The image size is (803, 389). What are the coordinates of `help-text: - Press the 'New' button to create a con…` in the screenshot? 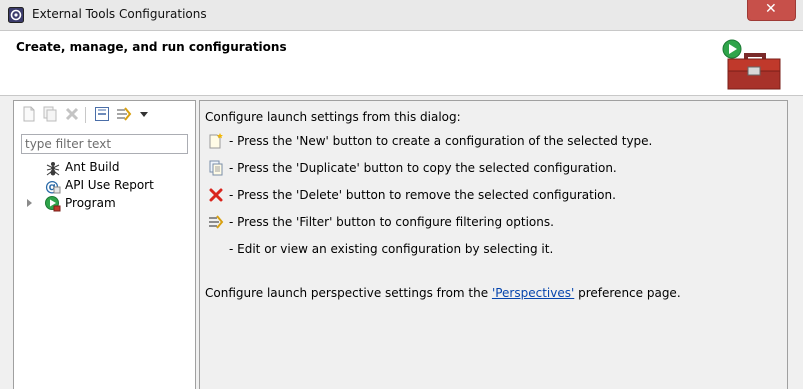 It's located at (441, 141).